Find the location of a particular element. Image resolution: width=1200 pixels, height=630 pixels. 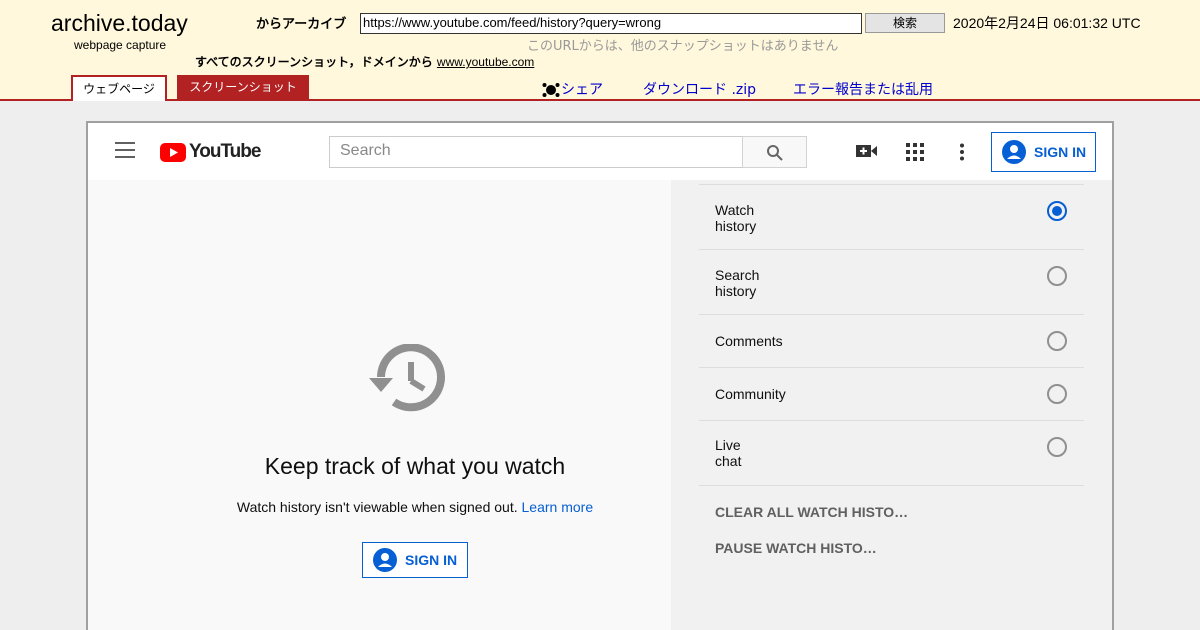

download-zip-link: ダウンロード .zip is located at coordinates (699, 89).